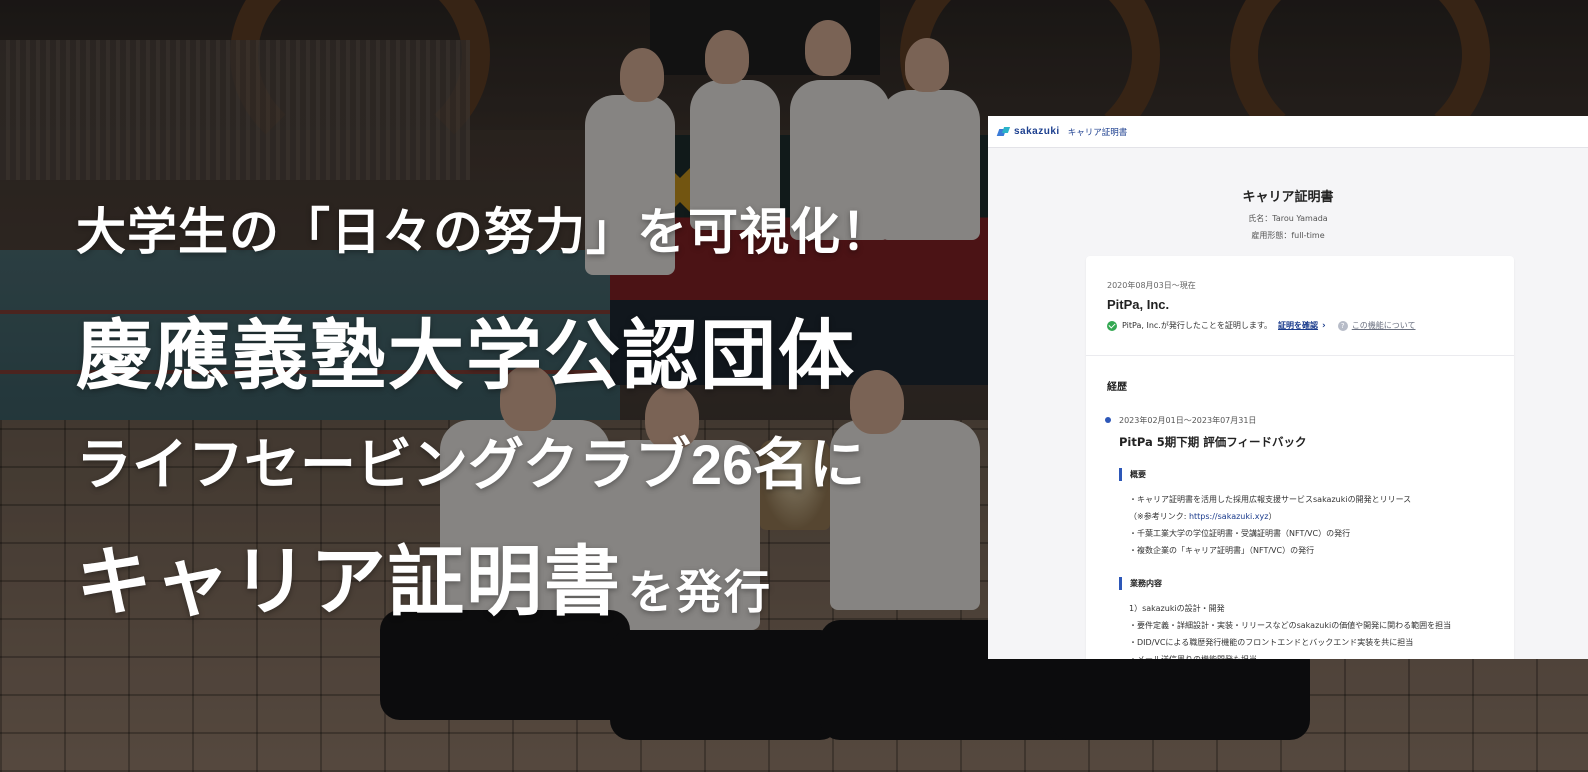 The width and height of the screenshot is (1588, 772). Describe the element at coordinates (484, 232) in the screenshot. I see `headline-line-1: 大学生の「日々の努力」を可視化！` at that location.